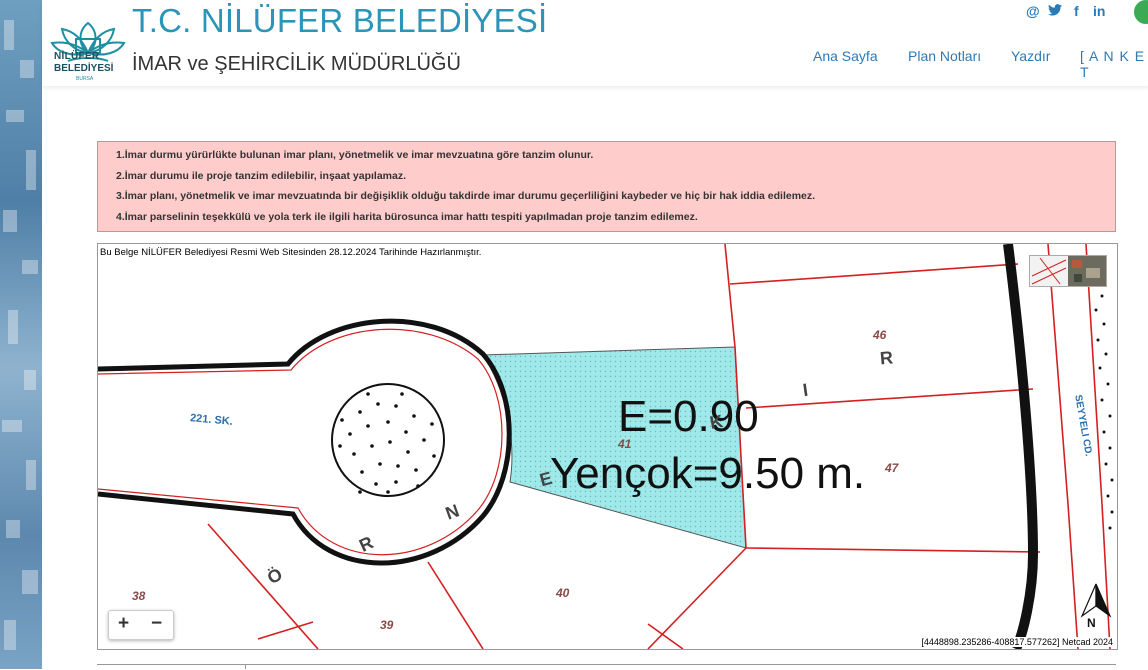  I want to click on zoom-out-button: −, so click(156, 624).